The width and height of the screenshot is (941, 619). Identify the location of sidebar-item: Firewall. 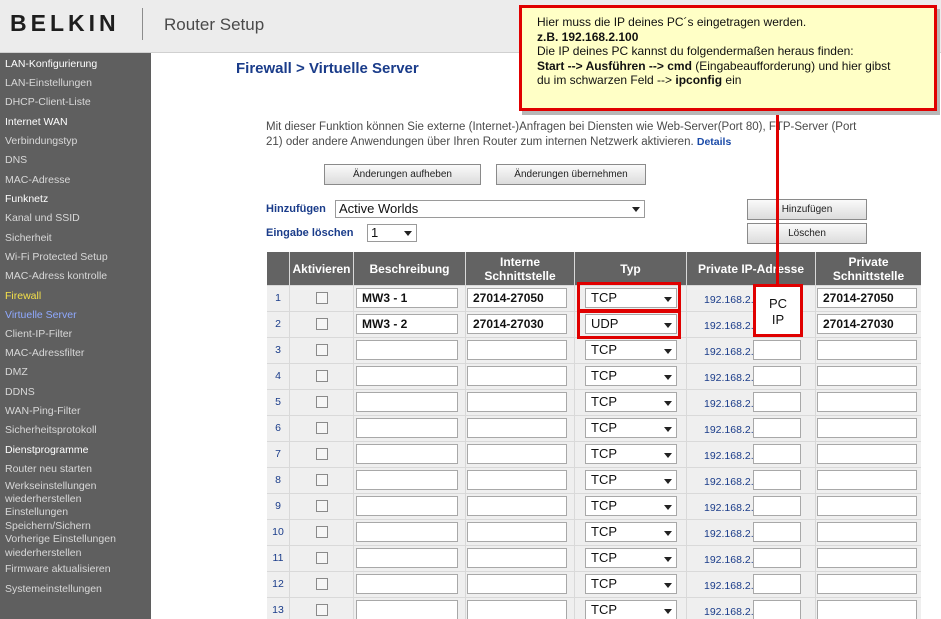
(23, 296).